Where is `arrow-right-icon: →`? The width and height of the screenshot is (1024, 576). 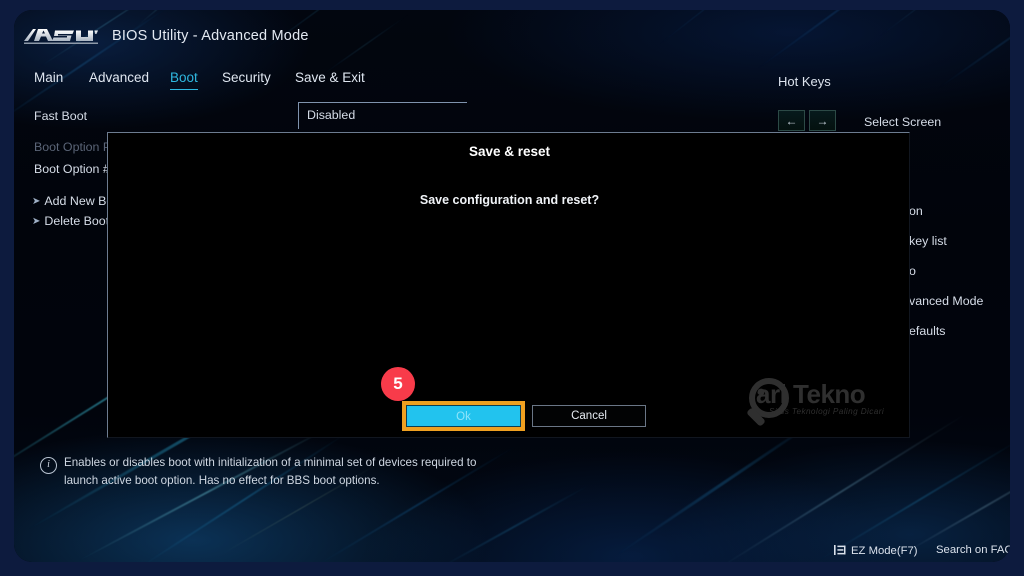
arrow-right-icon: → is located at coordinates (822, 120).